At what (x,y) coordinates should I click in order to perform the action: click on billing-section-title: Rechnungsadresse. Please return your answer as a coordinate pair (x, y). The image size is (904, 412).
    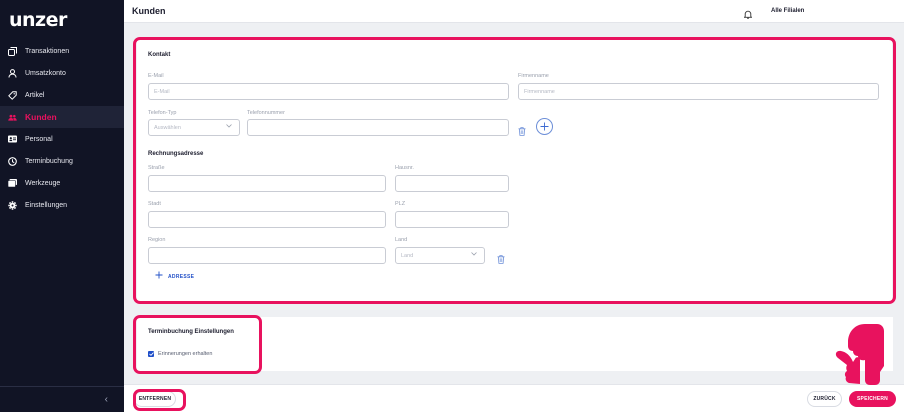
    Looking at the image, I should click on (176, 154).